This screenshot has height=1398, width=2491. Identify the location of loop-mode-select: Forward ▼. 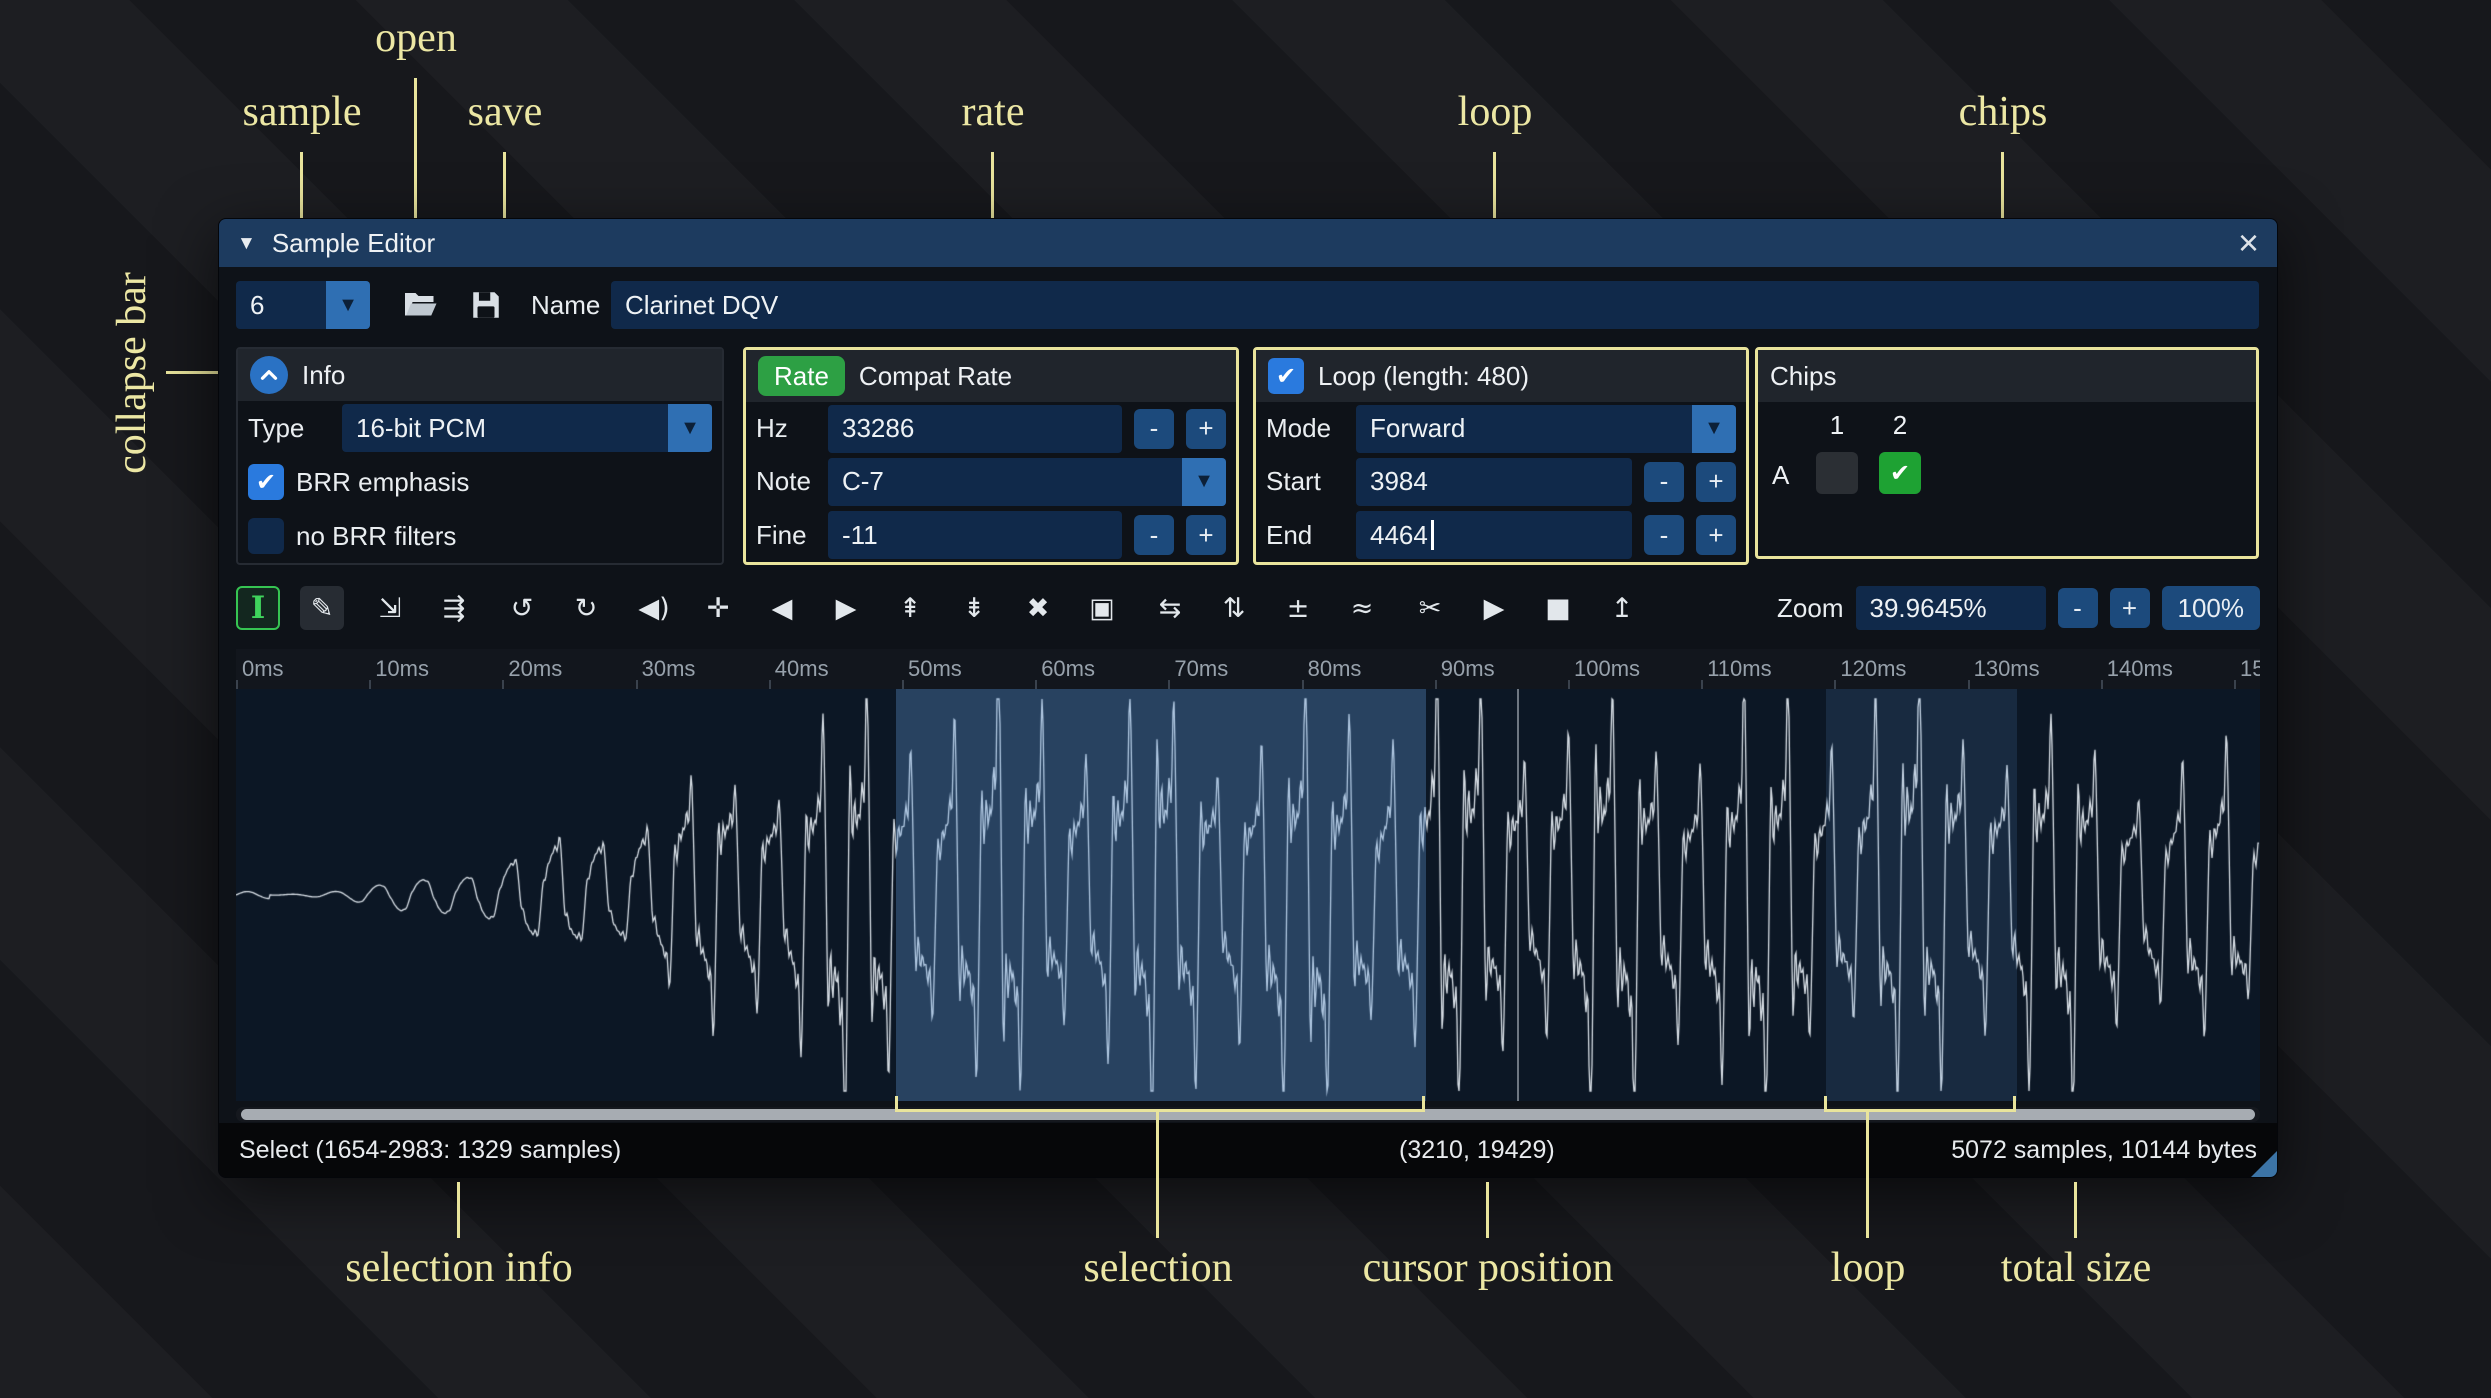
(1546, 428).